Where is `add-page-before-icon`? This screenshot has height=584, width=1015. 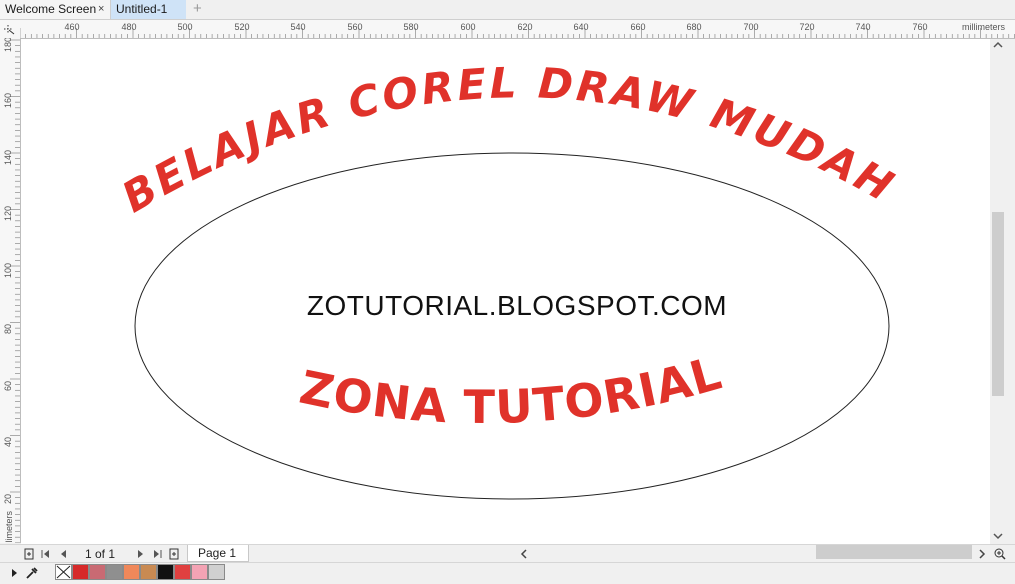
add-page-before-icon is located at coordinates (29, 554).